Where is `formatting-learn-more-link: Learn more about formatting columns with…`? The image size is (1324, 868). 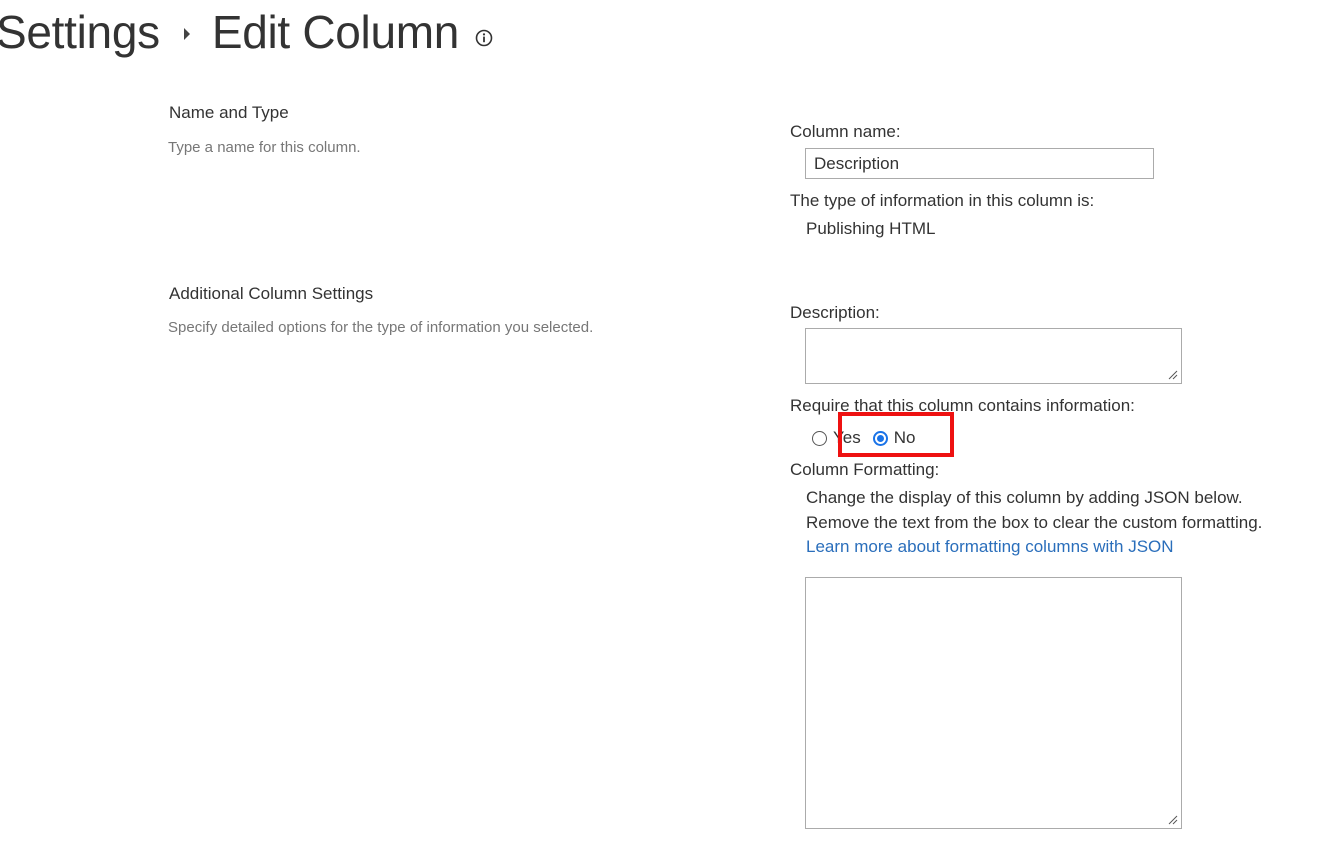 formatting-learn-more-link: Learn more about formatting columns with… is located at coordinates (990, 547).